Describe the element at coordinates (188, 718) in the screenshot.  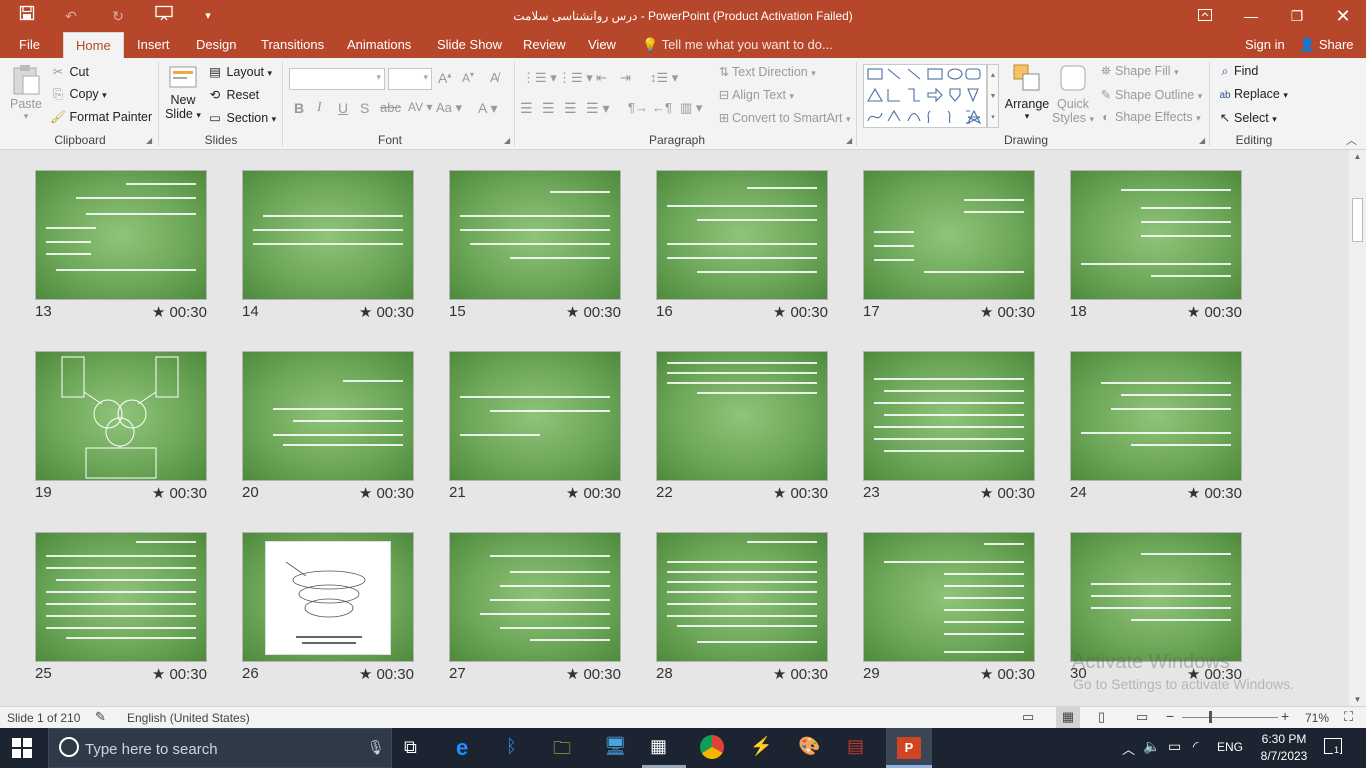
I see `language-status: English (United States)` at that location.